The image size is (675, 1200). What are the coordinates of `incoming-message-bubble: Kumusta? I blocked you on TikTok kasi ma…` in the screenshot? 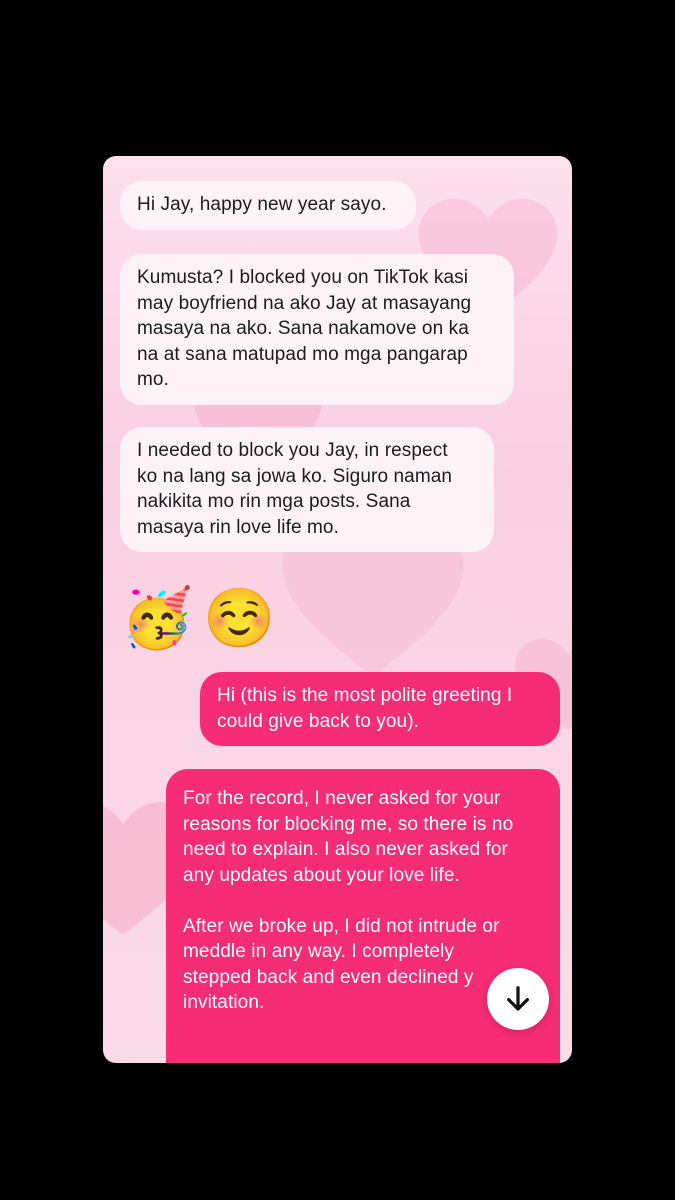 It's located at (317, 329).